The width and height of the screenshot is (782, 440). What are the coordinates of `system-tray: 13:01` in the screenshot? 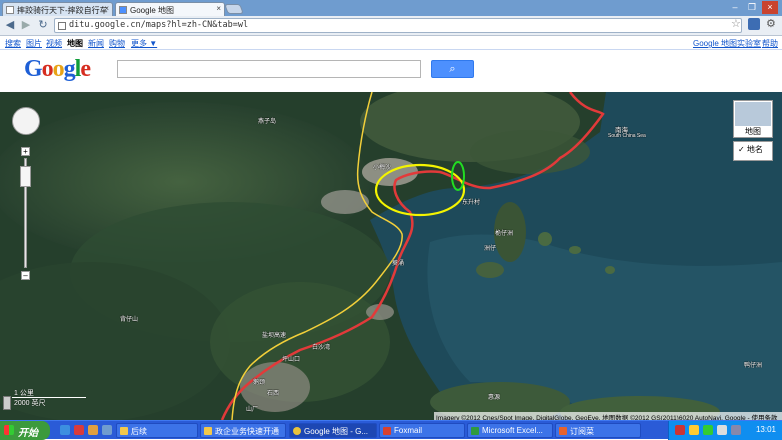 It's located at (725, 430).